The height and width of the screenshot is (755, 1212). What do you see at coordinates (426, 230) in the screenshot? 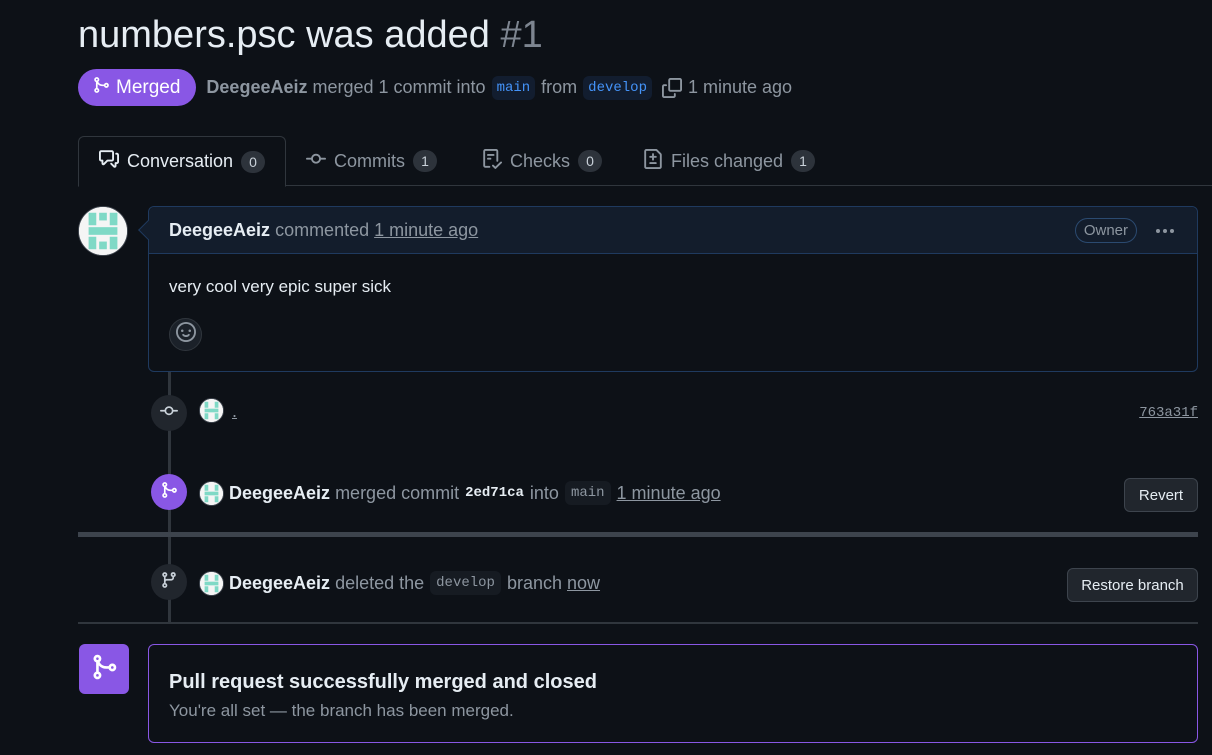
I see `comment-time-link: 1 minute ago` at bounding box center [426, 230].